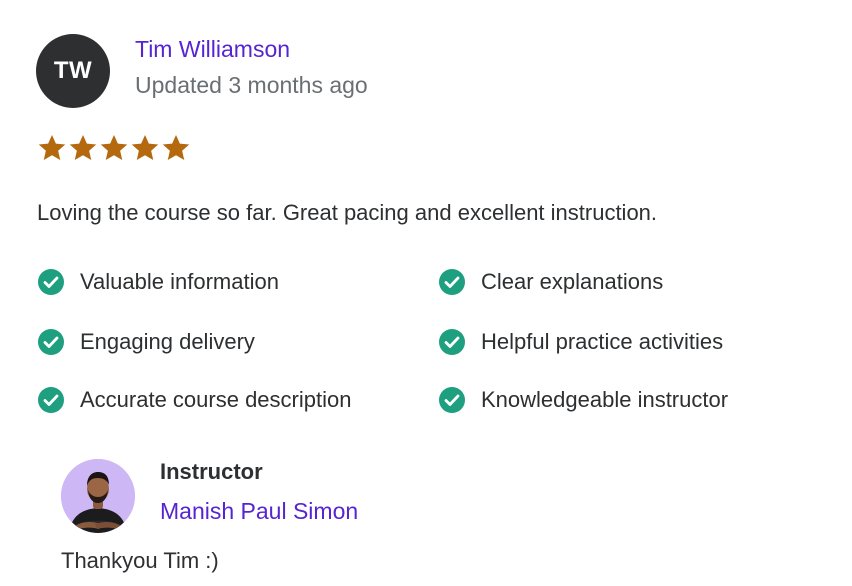 Image resolution: width=852 pixels, height=586 pixels. I want to click on tag-item: Knowledgeable instructor, so click(583, 400).